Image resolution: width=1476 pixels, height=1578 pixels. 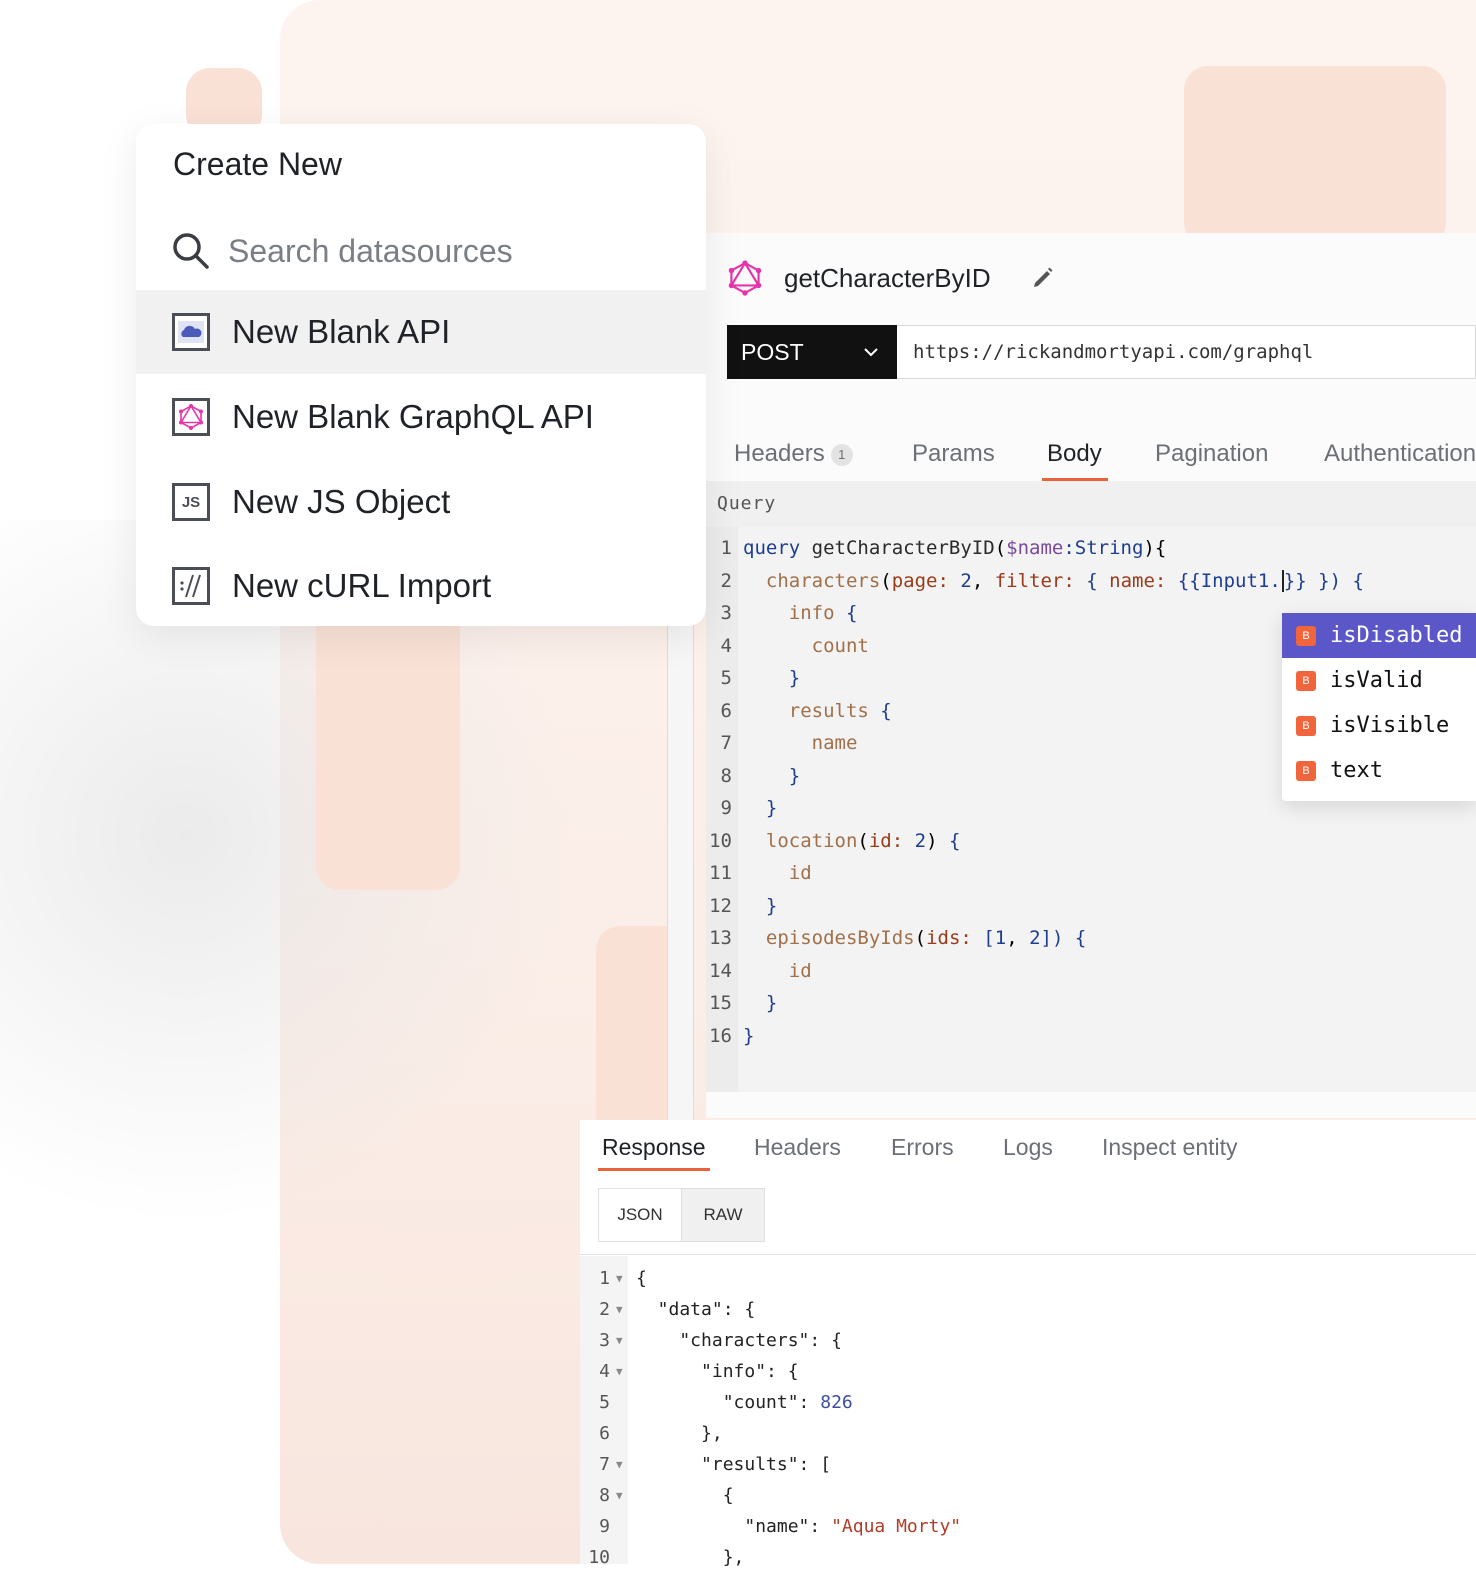 I want to click on name-value: "Aqua Morty", so click(x=896, y=1526).